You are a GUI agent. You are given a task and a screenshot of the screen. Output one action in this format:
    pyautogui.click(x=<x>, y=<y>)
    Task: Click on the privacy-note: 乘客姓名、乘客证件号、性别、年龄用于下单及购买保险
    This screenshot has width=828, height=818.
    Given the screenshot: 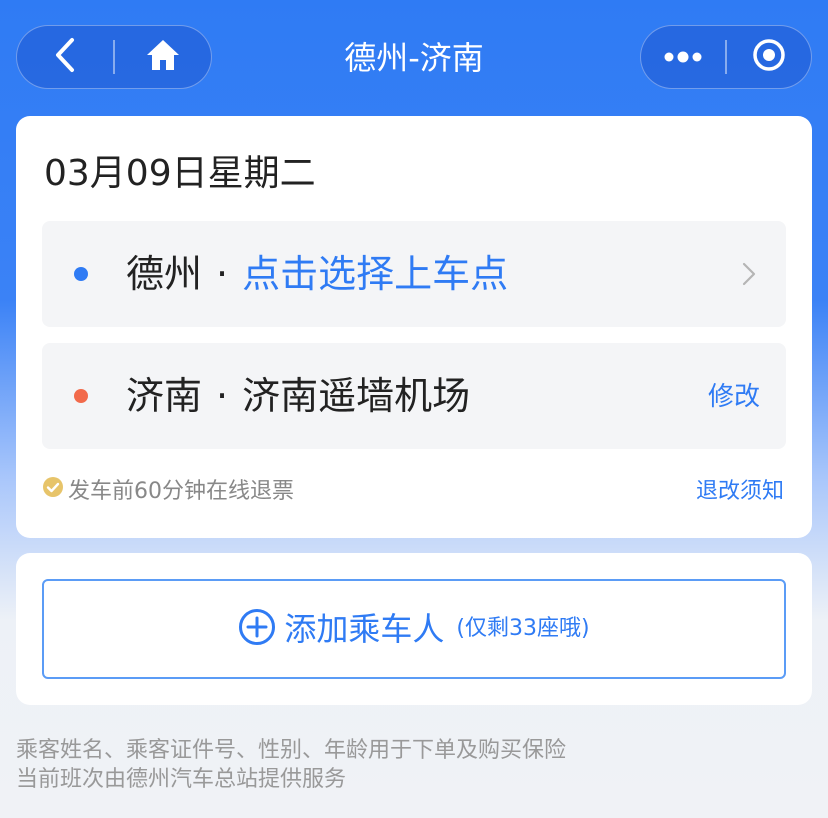 What is the action you would take?
    pyautogui.click(x=291, y=750)
    